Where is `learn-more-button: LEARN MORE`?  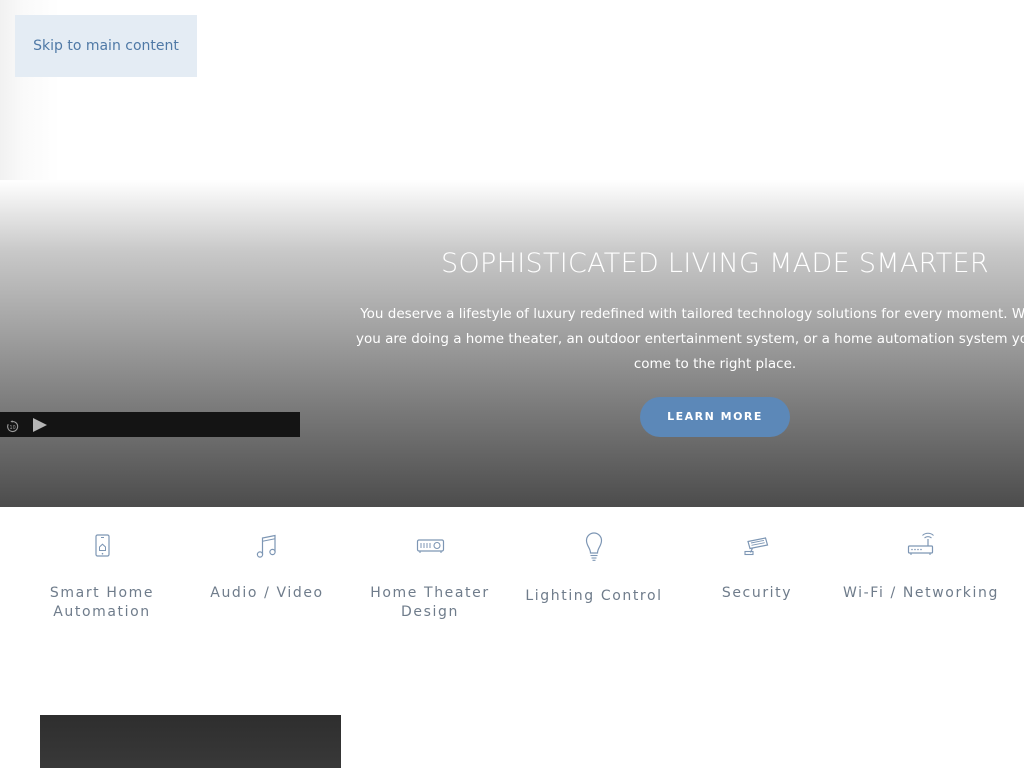 learn-more-button: LEARN MORE is located at coordinates (715, 417).